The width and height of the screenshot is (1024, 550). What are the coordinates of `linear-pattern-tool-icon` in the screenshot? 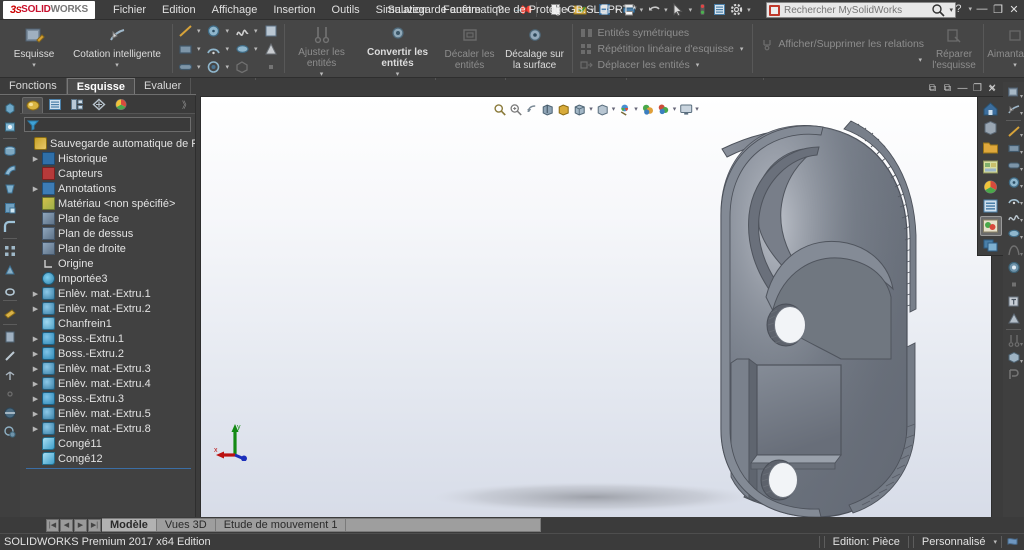 It's located at (10, 250).